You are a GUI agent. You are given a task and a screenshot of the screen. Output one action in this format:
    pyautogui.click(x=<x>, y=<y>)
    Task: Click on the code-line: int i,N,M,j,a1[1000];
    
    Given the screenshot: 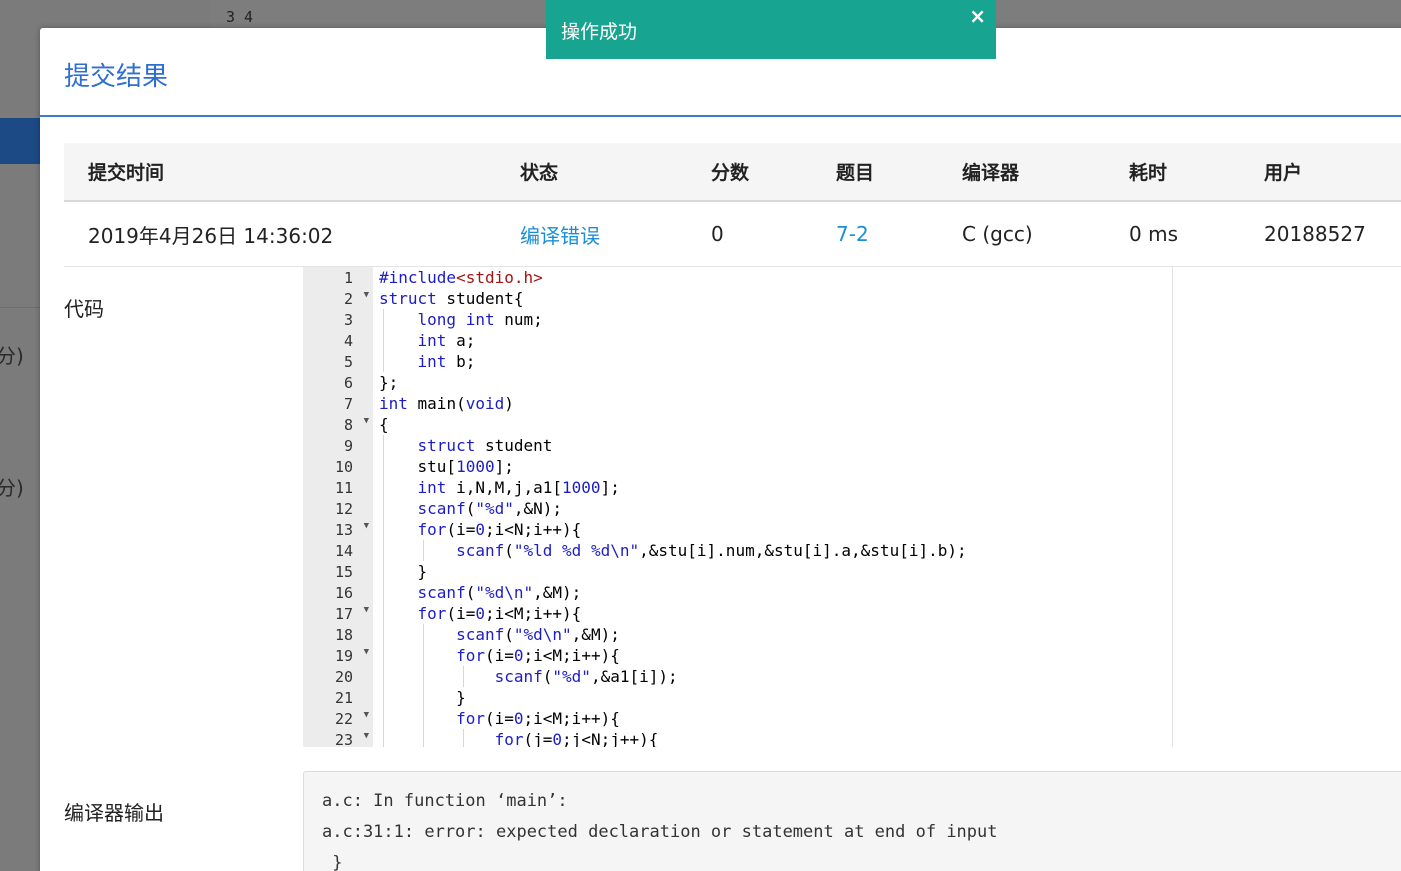 What is the action you would take?
    pyautogui.click(x=518, y=487)
    